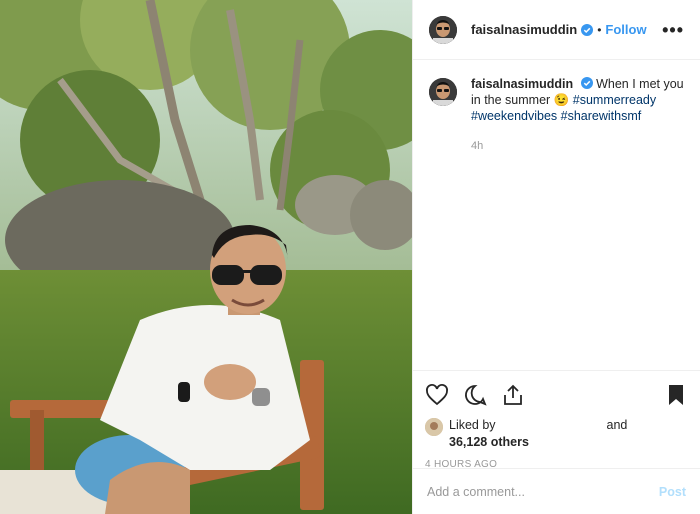 This screenshot has height=514, width=700. What do you see at coordinates (577, 146) in the screenshot?
I see `caption-time: 4h` at bounding box center [577, 146].